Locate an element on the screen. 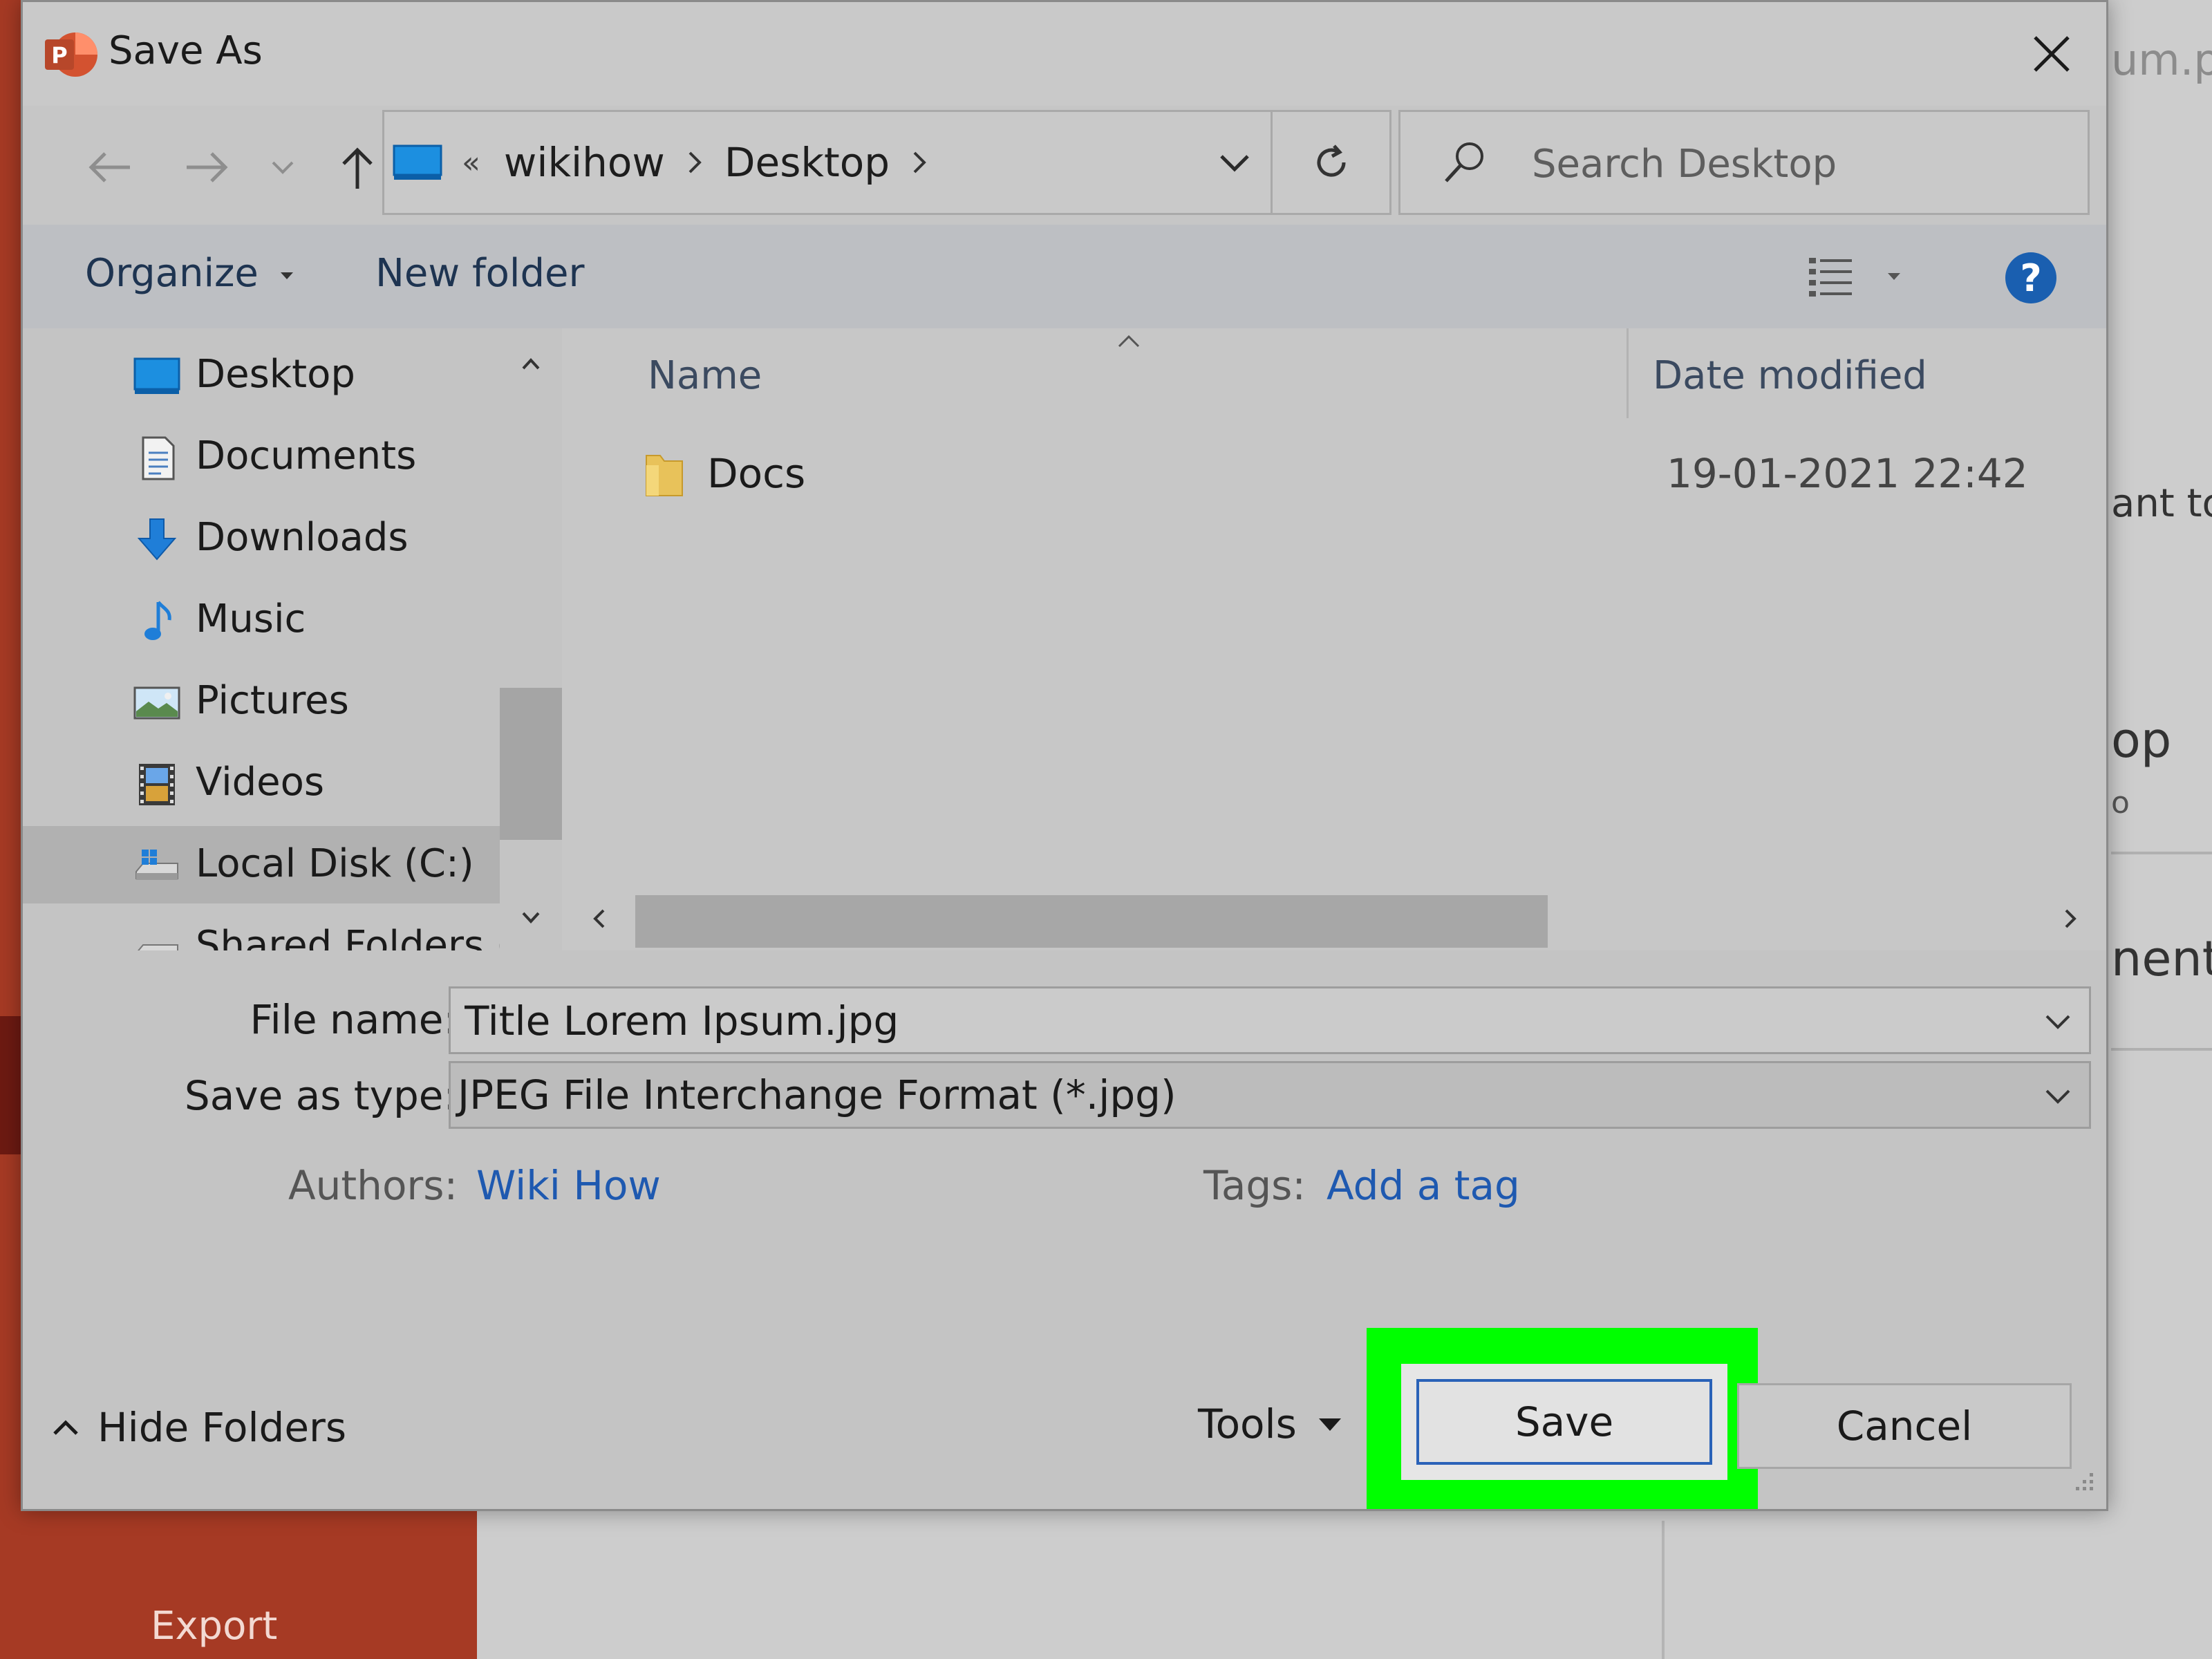 The image size is (2212, 1659). search-icon is located at coordinates (1464, 162).